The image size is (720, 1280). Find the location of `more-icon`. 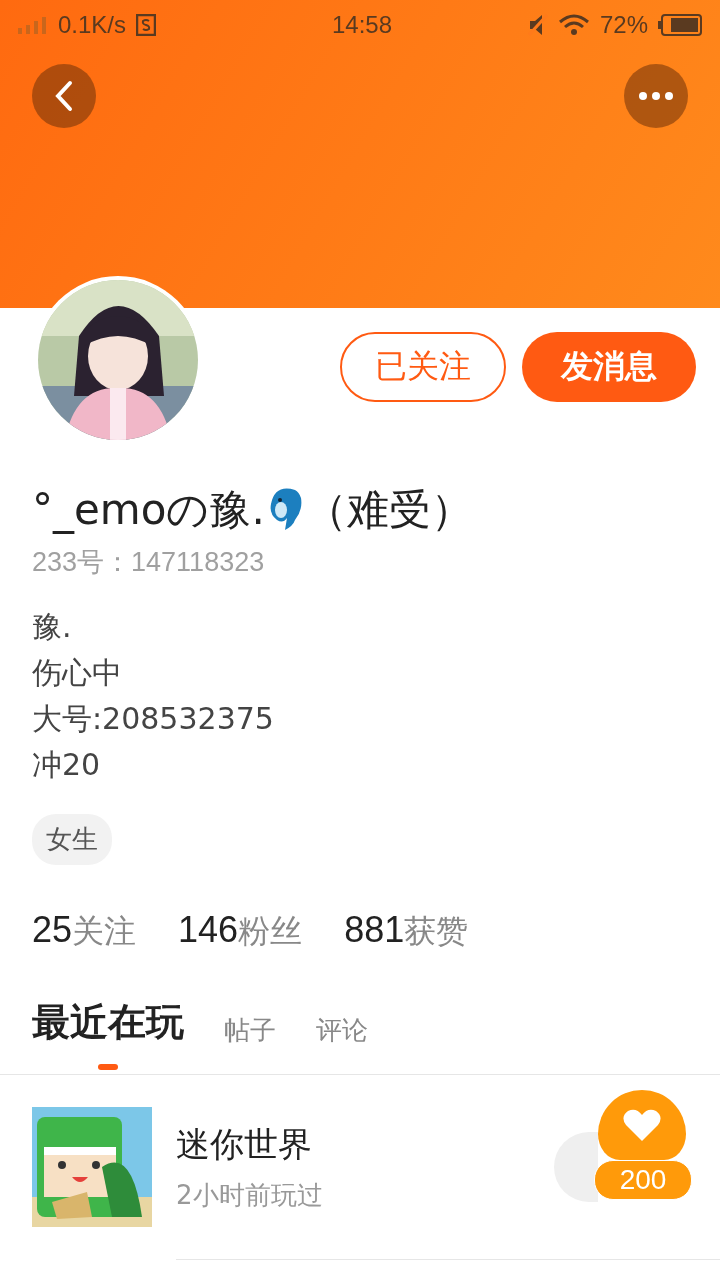

more-icon is located at coordinates (656, 96).